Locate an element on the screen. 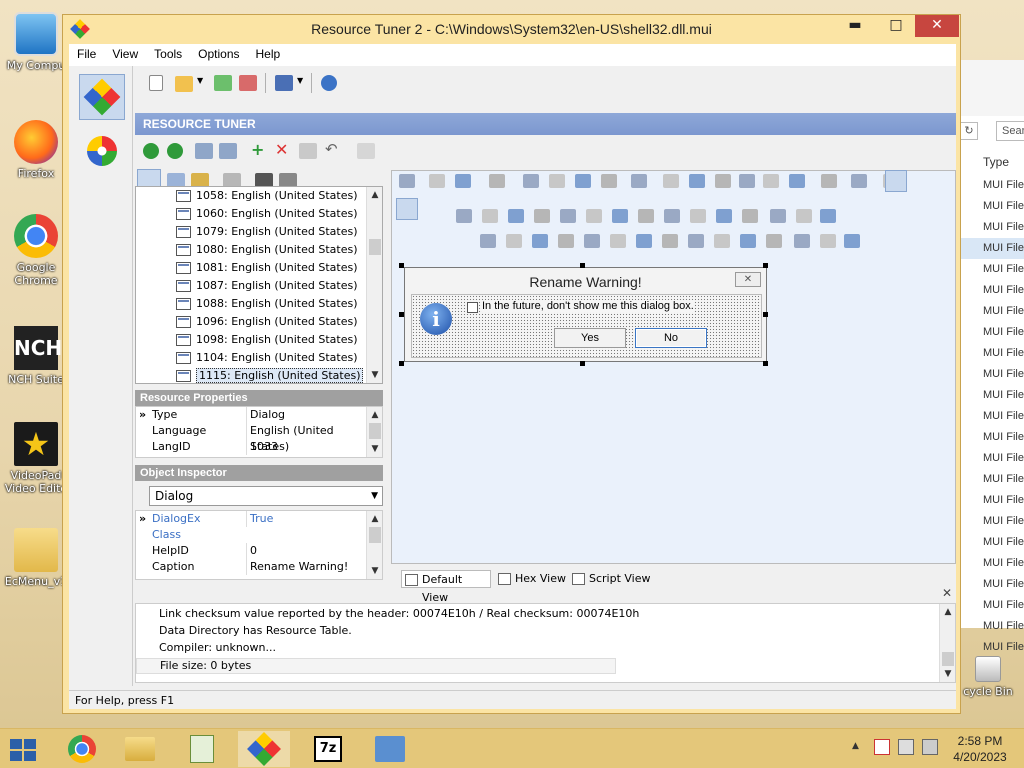 The height and width of the screenshot is (768, 1024). menu-options: Options is located at coordinates (218, 52).